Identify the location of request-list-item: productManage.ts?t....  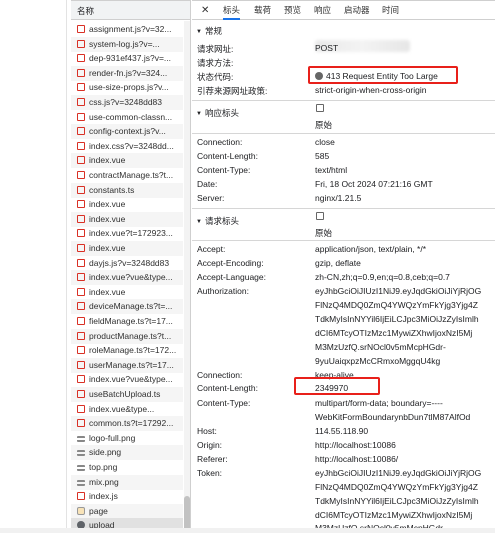
(127, 336).